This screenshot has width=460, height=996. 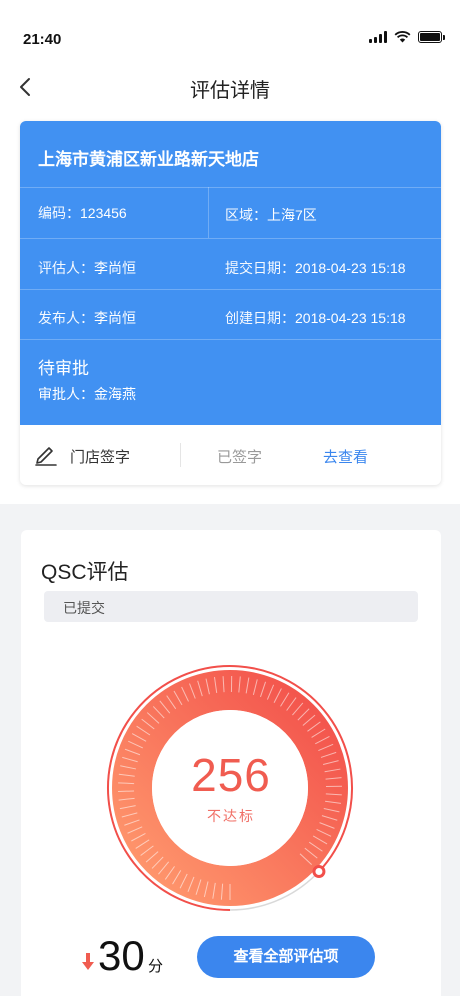 I want to click on score-change-unit: 分, so click(x=156, y=966).